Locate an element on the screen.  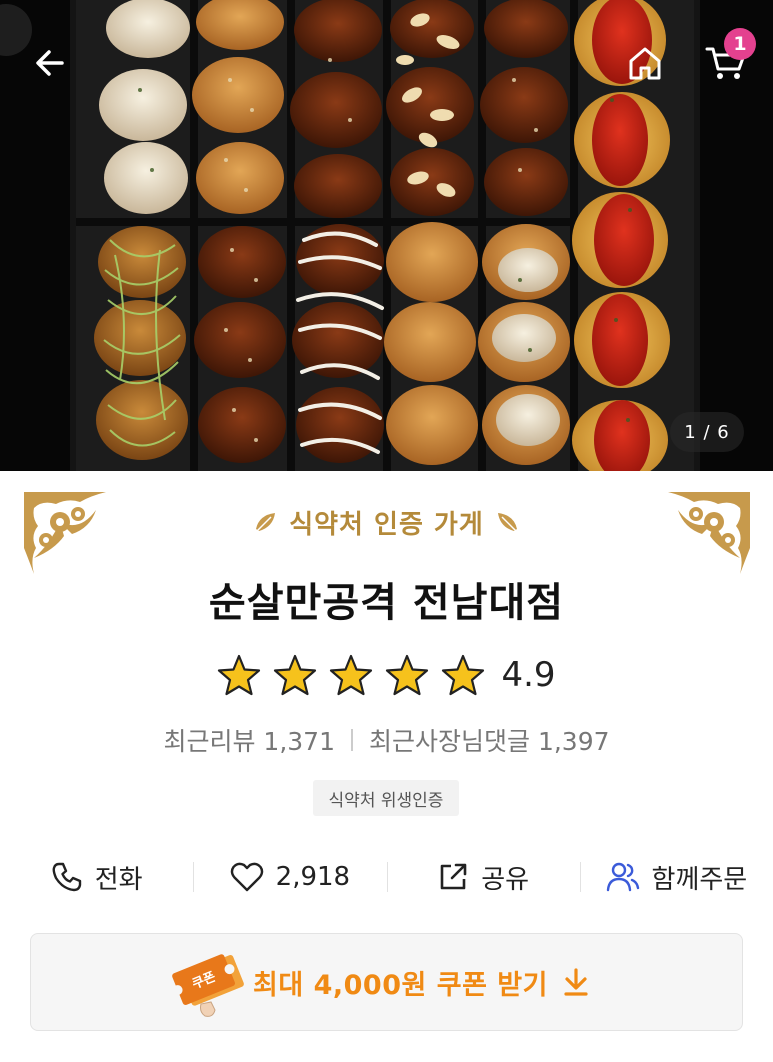
group-order-button: 함께주문 is located at coordinates (676, 877).